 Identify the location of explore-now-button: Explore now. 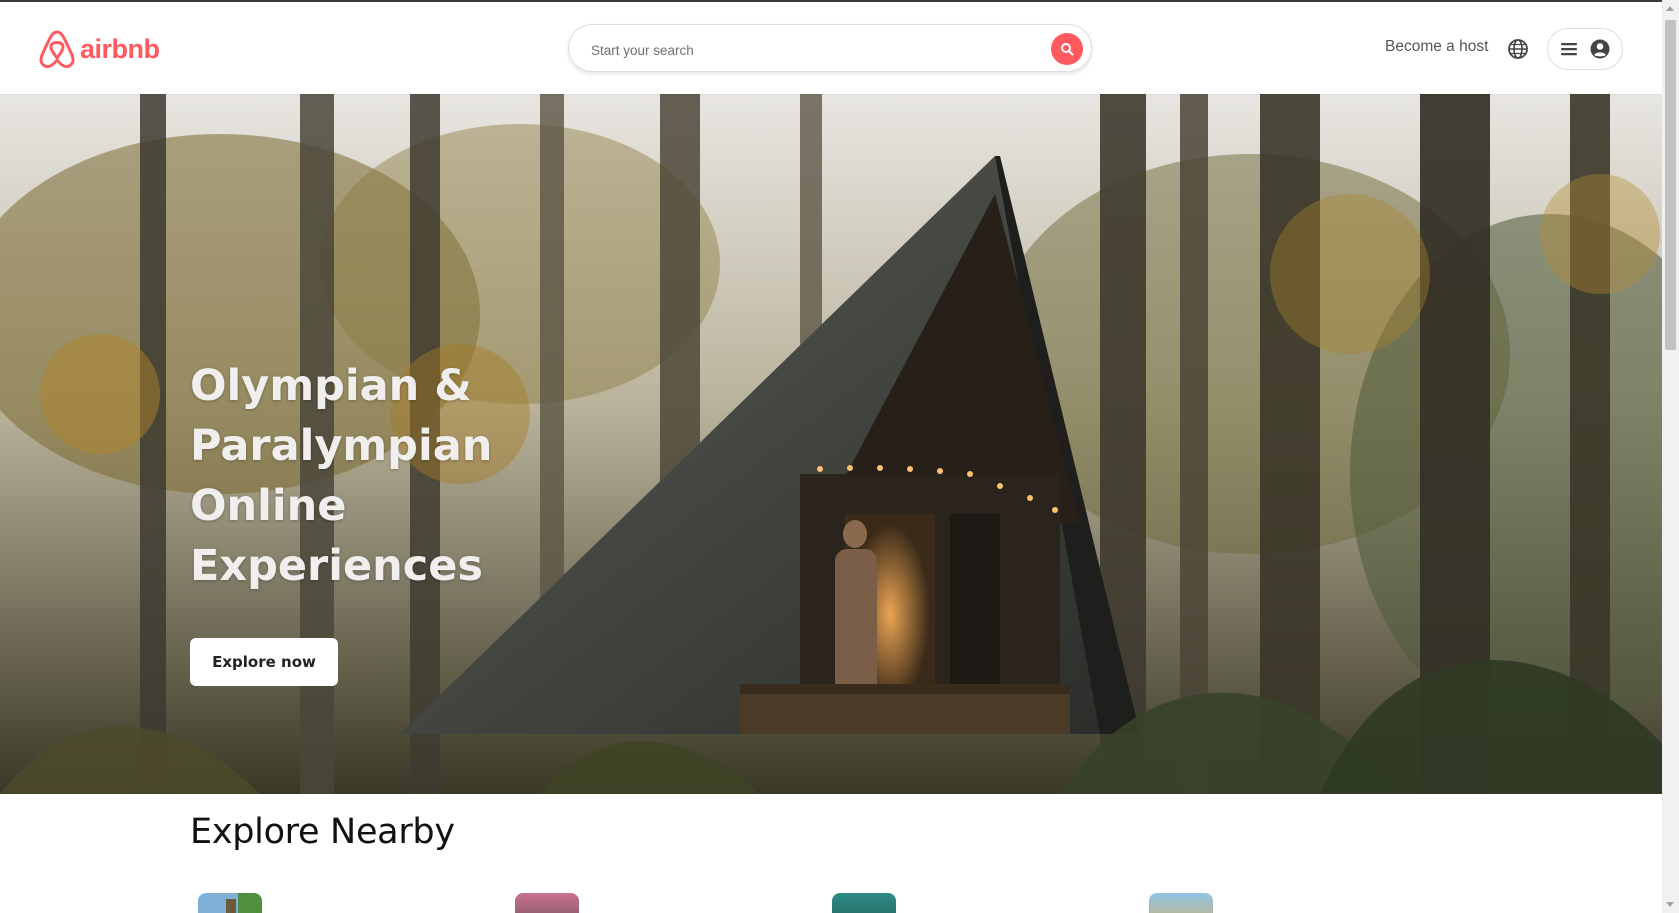
(264, 662).